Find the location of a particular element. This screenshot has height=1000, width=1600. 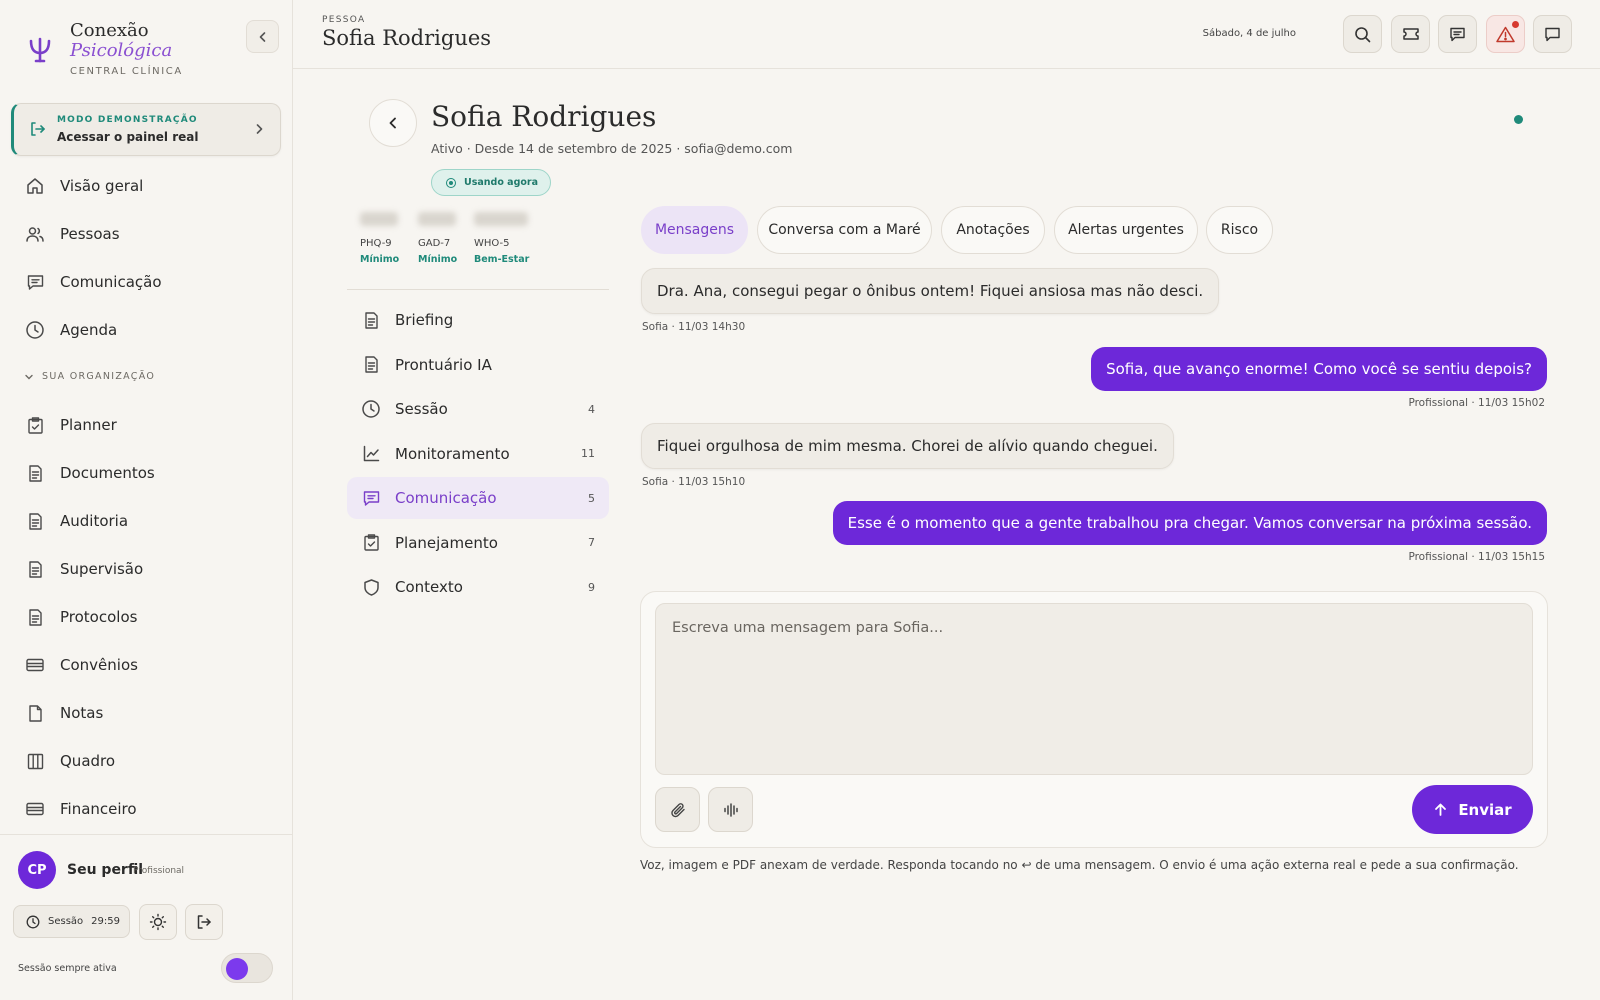

back-button is located at coordinates (393, 123).